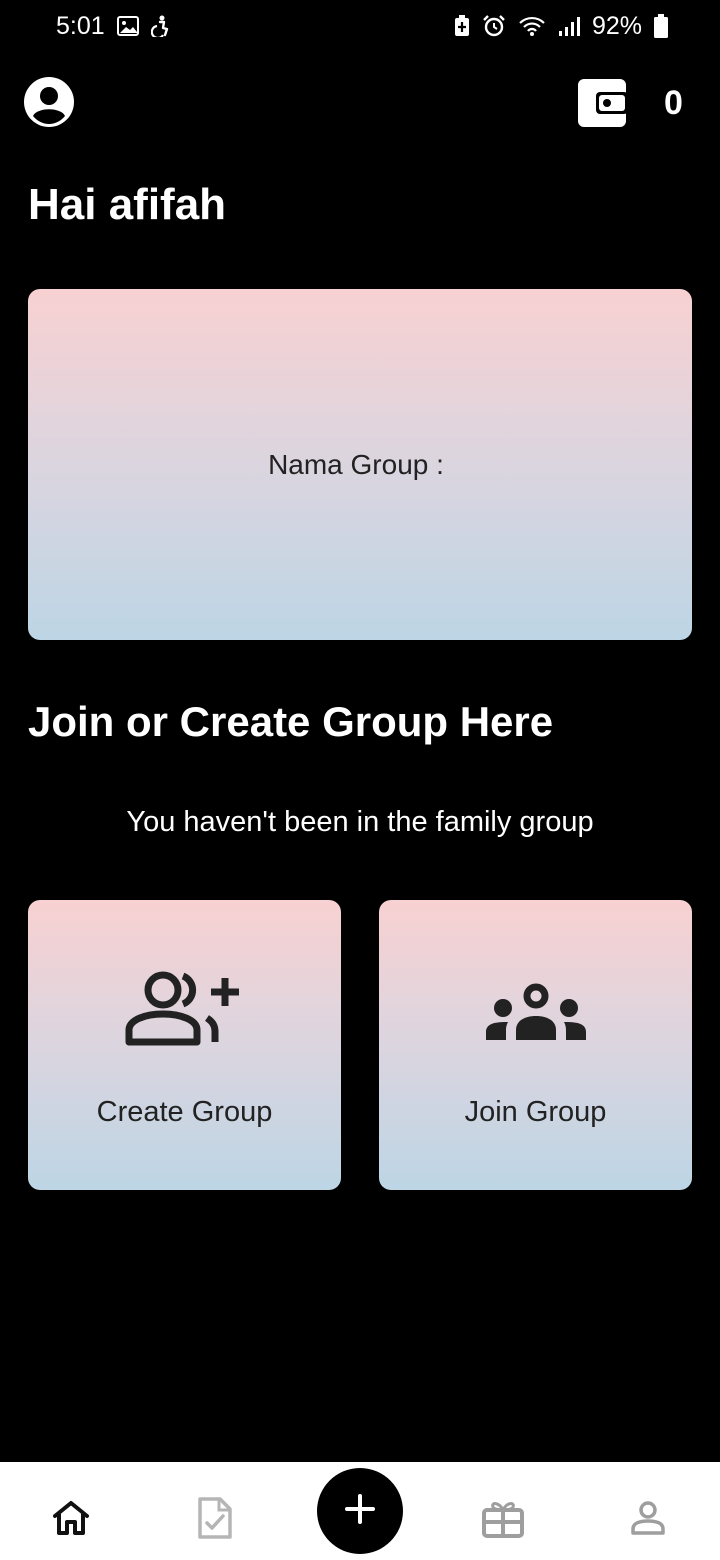 This screenshot has width=720, height=1560. What do you see at coordinates (360, 103) in the screenshot?
I see `top-app-bar: 0` at bounding box center [360, 103].